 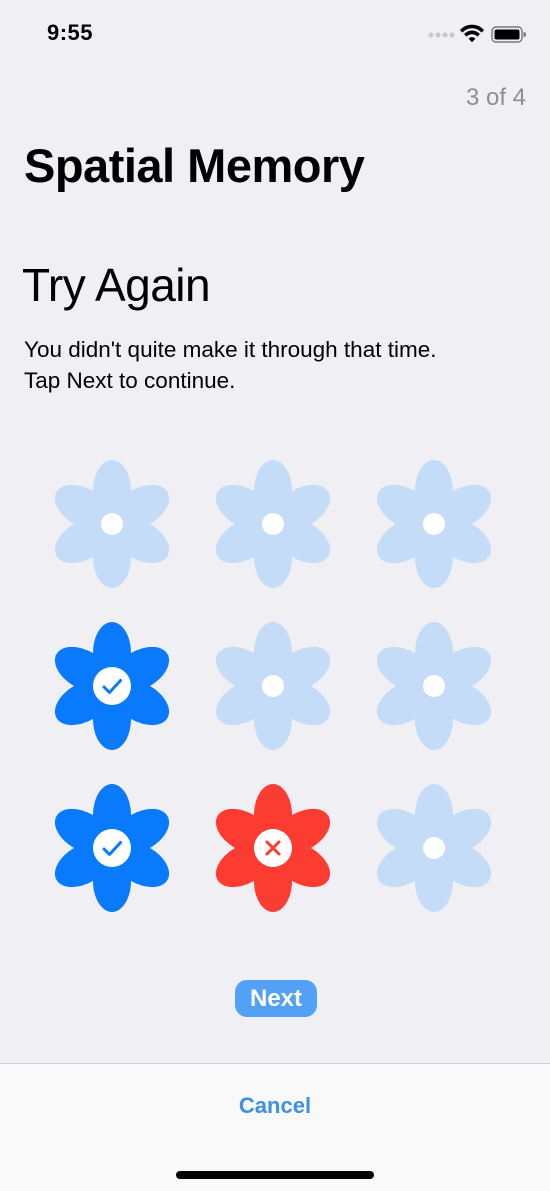 What do you see at coordinates (275, 35) in the screenshot?
I see `status-bar: 9:55` at bounding box center [275, 35].